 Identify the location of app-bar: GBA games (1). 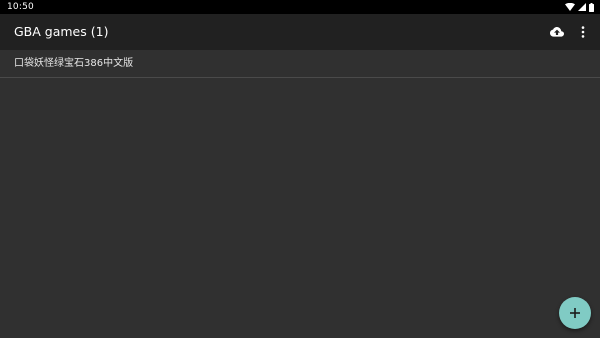
(300, 32).